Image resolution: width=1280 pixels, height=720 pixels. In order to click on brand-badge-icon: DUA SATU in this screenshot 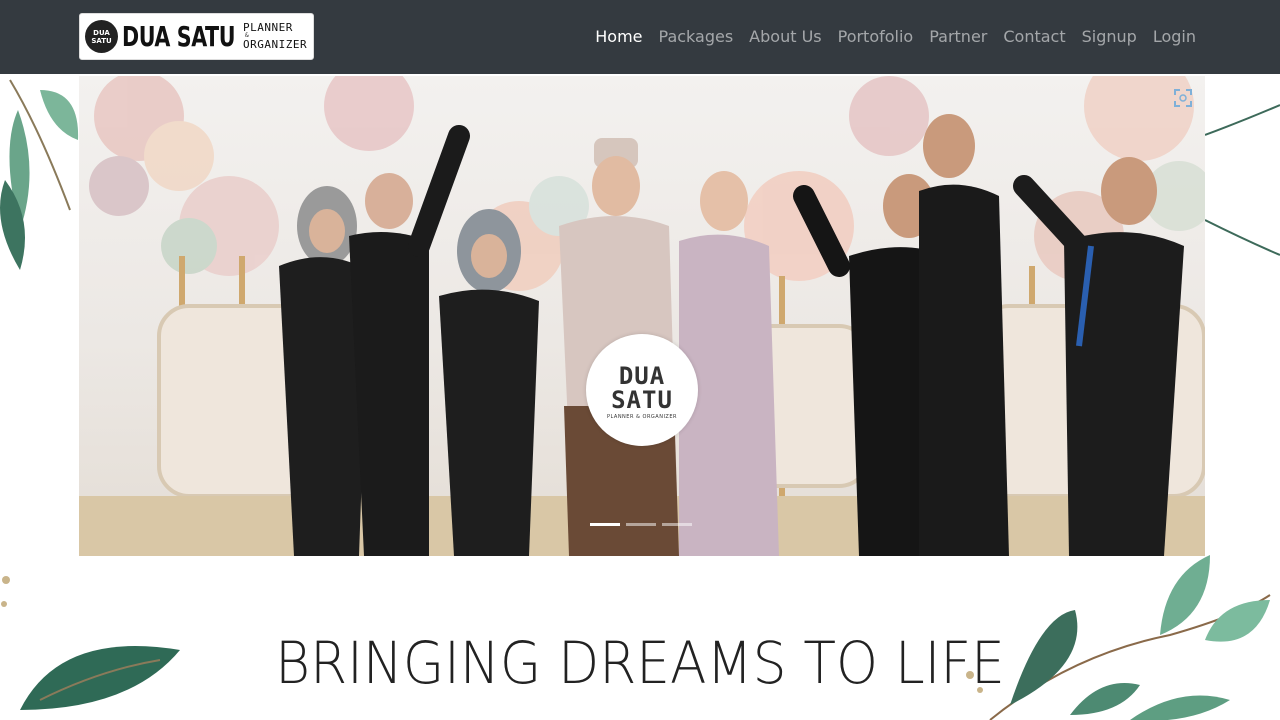, I will do `click(101, 36)`.